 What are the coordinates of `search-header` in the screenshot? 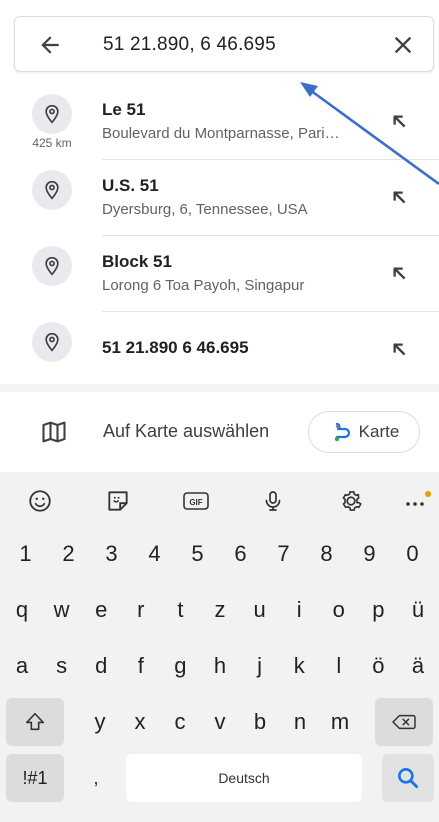 It's located at (219, 42).